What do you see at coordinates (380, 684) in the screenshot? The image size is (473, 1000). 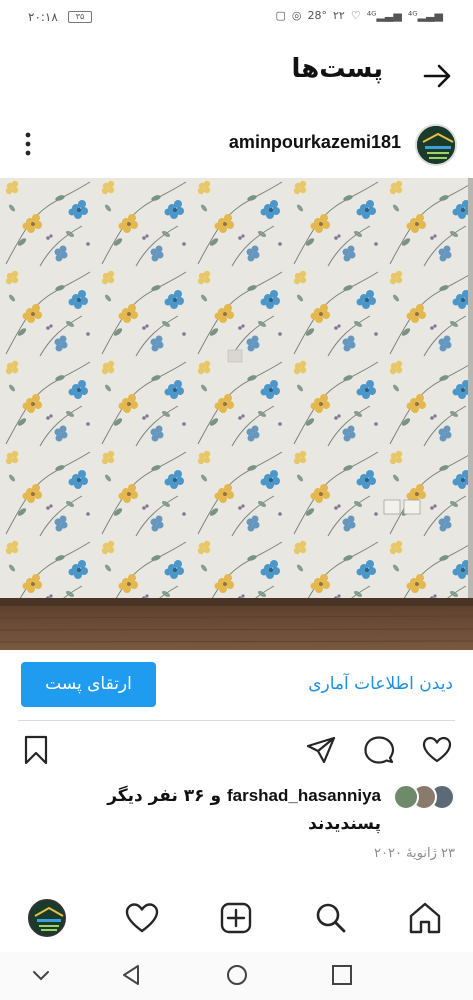 I see `view-insights-link: دیدن اطلاعات آماری` at bounding box center [380, 684].